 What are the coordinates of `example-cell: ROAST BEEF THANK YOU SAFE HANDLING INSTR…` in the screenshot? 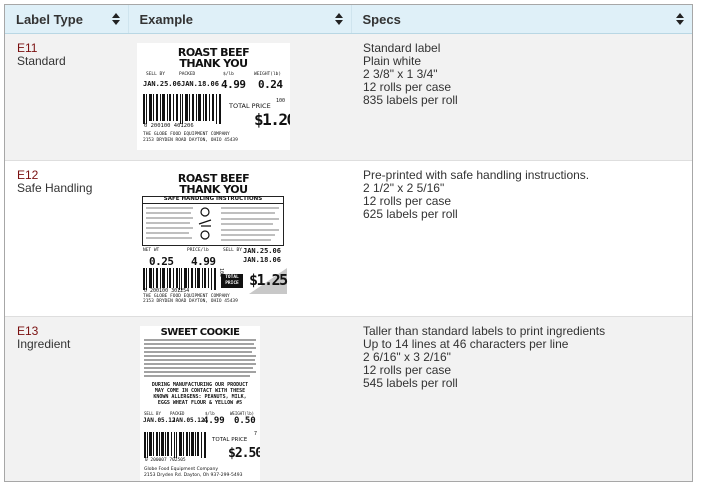 It's located at (239, 238).